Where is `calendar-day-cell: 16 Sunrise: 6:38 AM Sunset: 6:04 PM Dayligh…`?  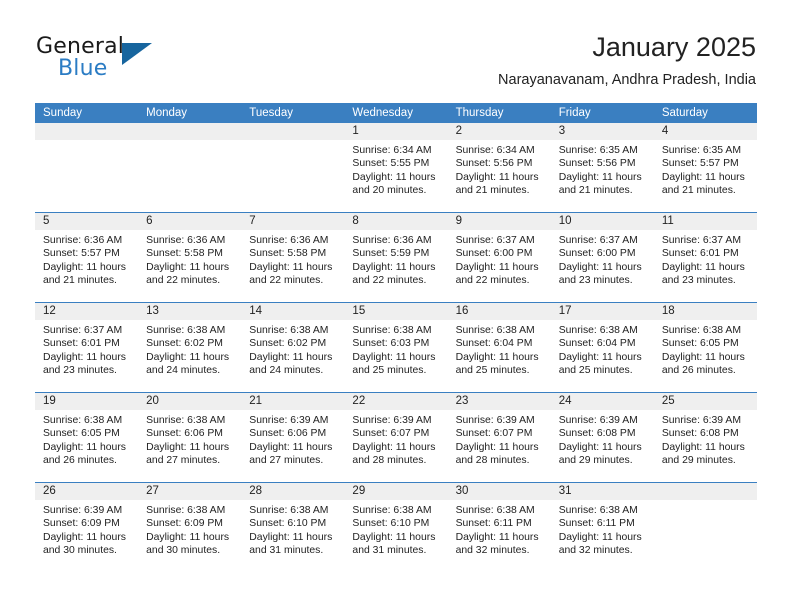 calendar-day-cell: 16 Sunrise: 6:38 AM Sunset: 6:04 PM Dayligh… is located at coordinates (499, 347).